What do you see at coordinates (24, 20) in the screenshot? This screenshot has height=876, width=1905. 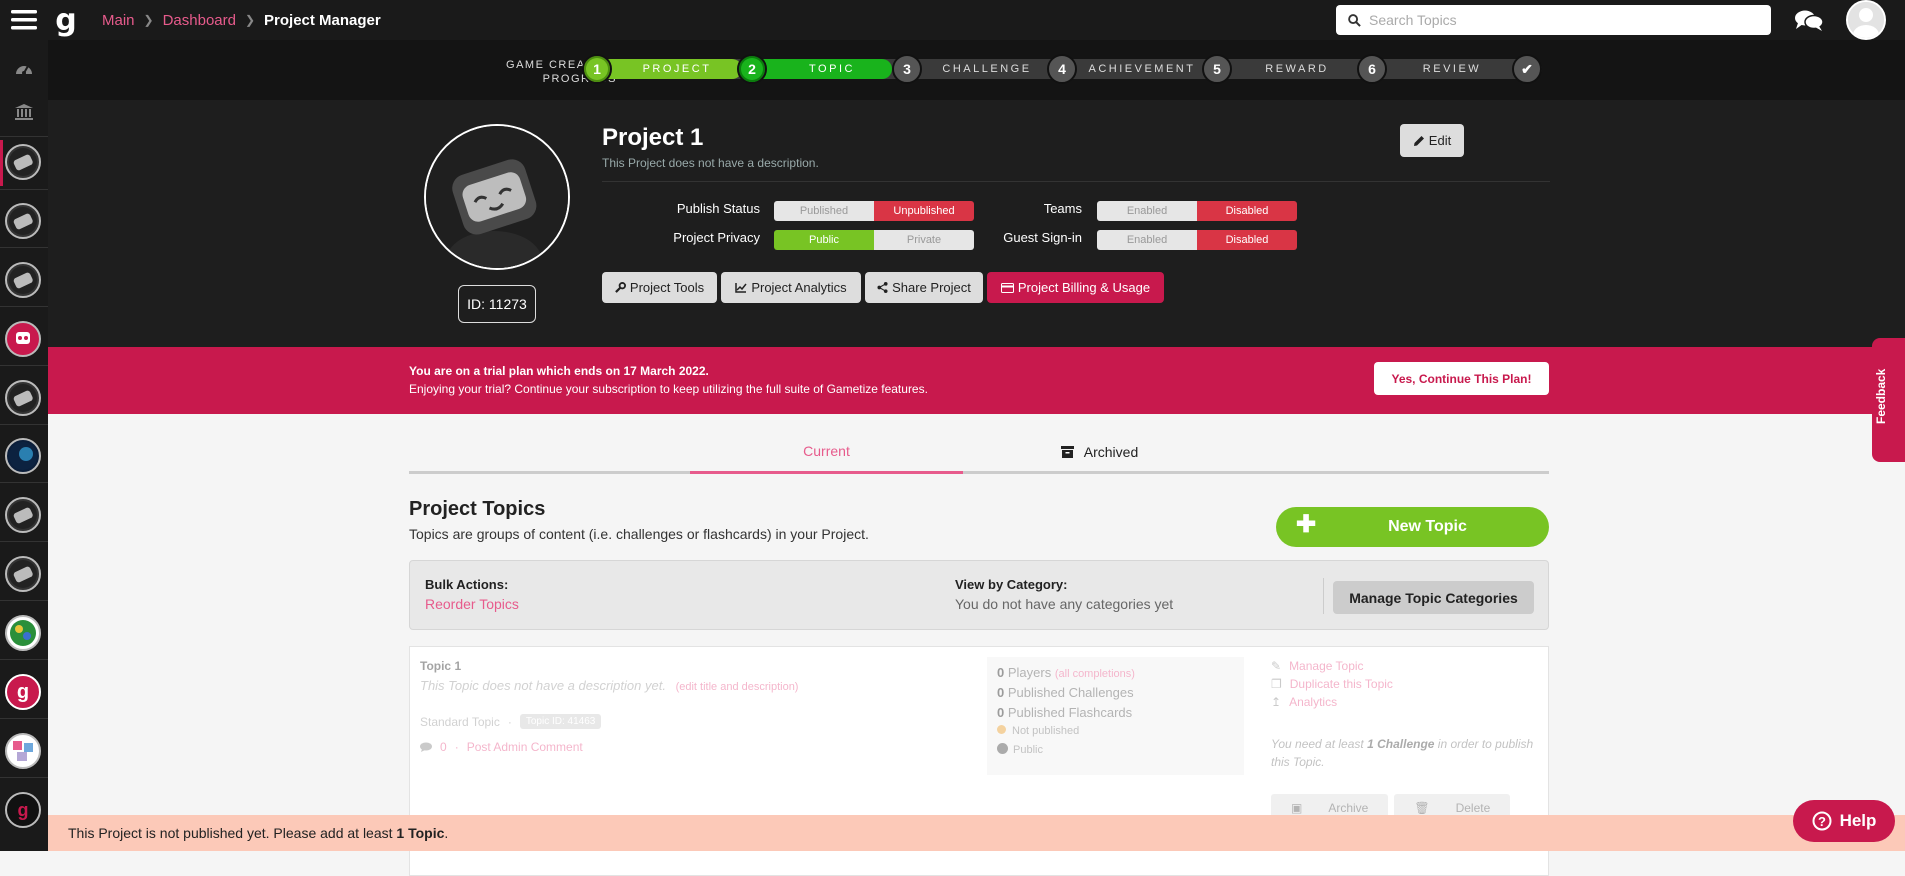 I see `menu-icon` at bounding box center [24, 20].